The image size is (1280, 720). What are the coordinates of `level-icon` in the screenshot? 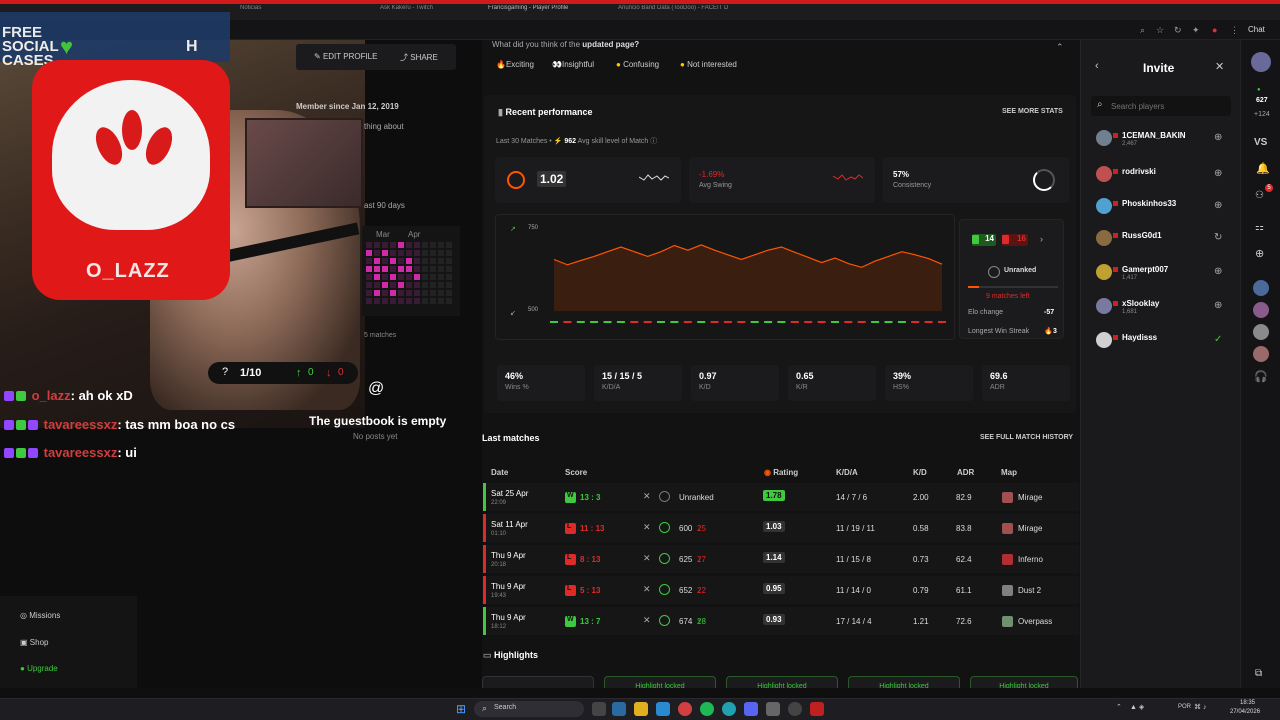 It's located at (664, 589).